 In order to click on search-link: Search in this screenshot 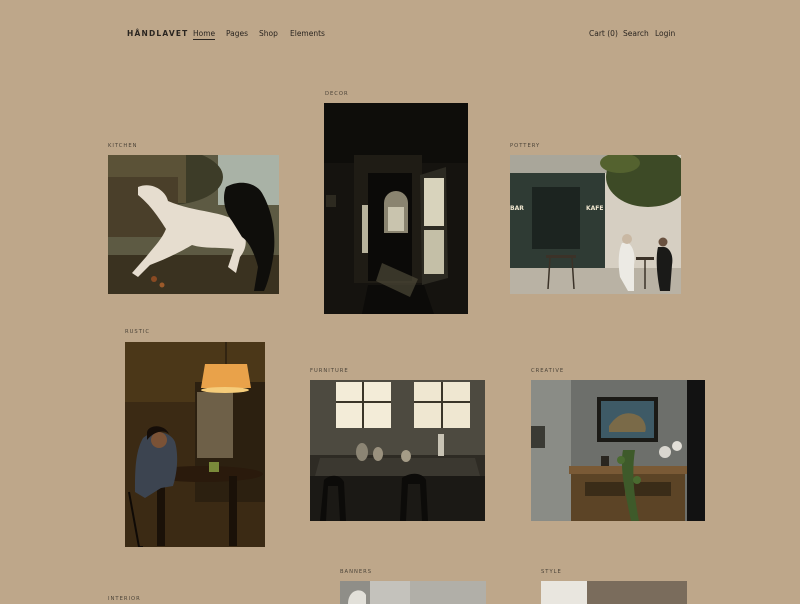, I will do `click(636, 33)`.